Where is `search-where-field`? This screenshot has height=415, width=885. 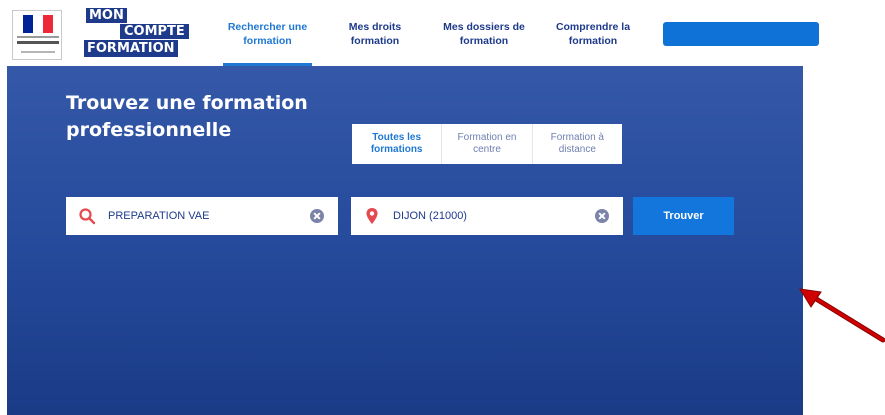
search-where-field is located at coordinates (487, 216).